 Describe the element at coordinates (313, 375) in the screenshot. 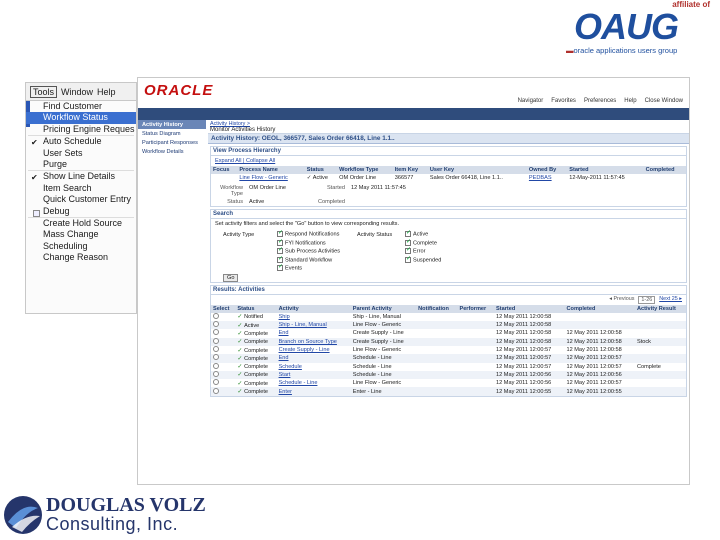

I see `activity-cell: Start` at that location.